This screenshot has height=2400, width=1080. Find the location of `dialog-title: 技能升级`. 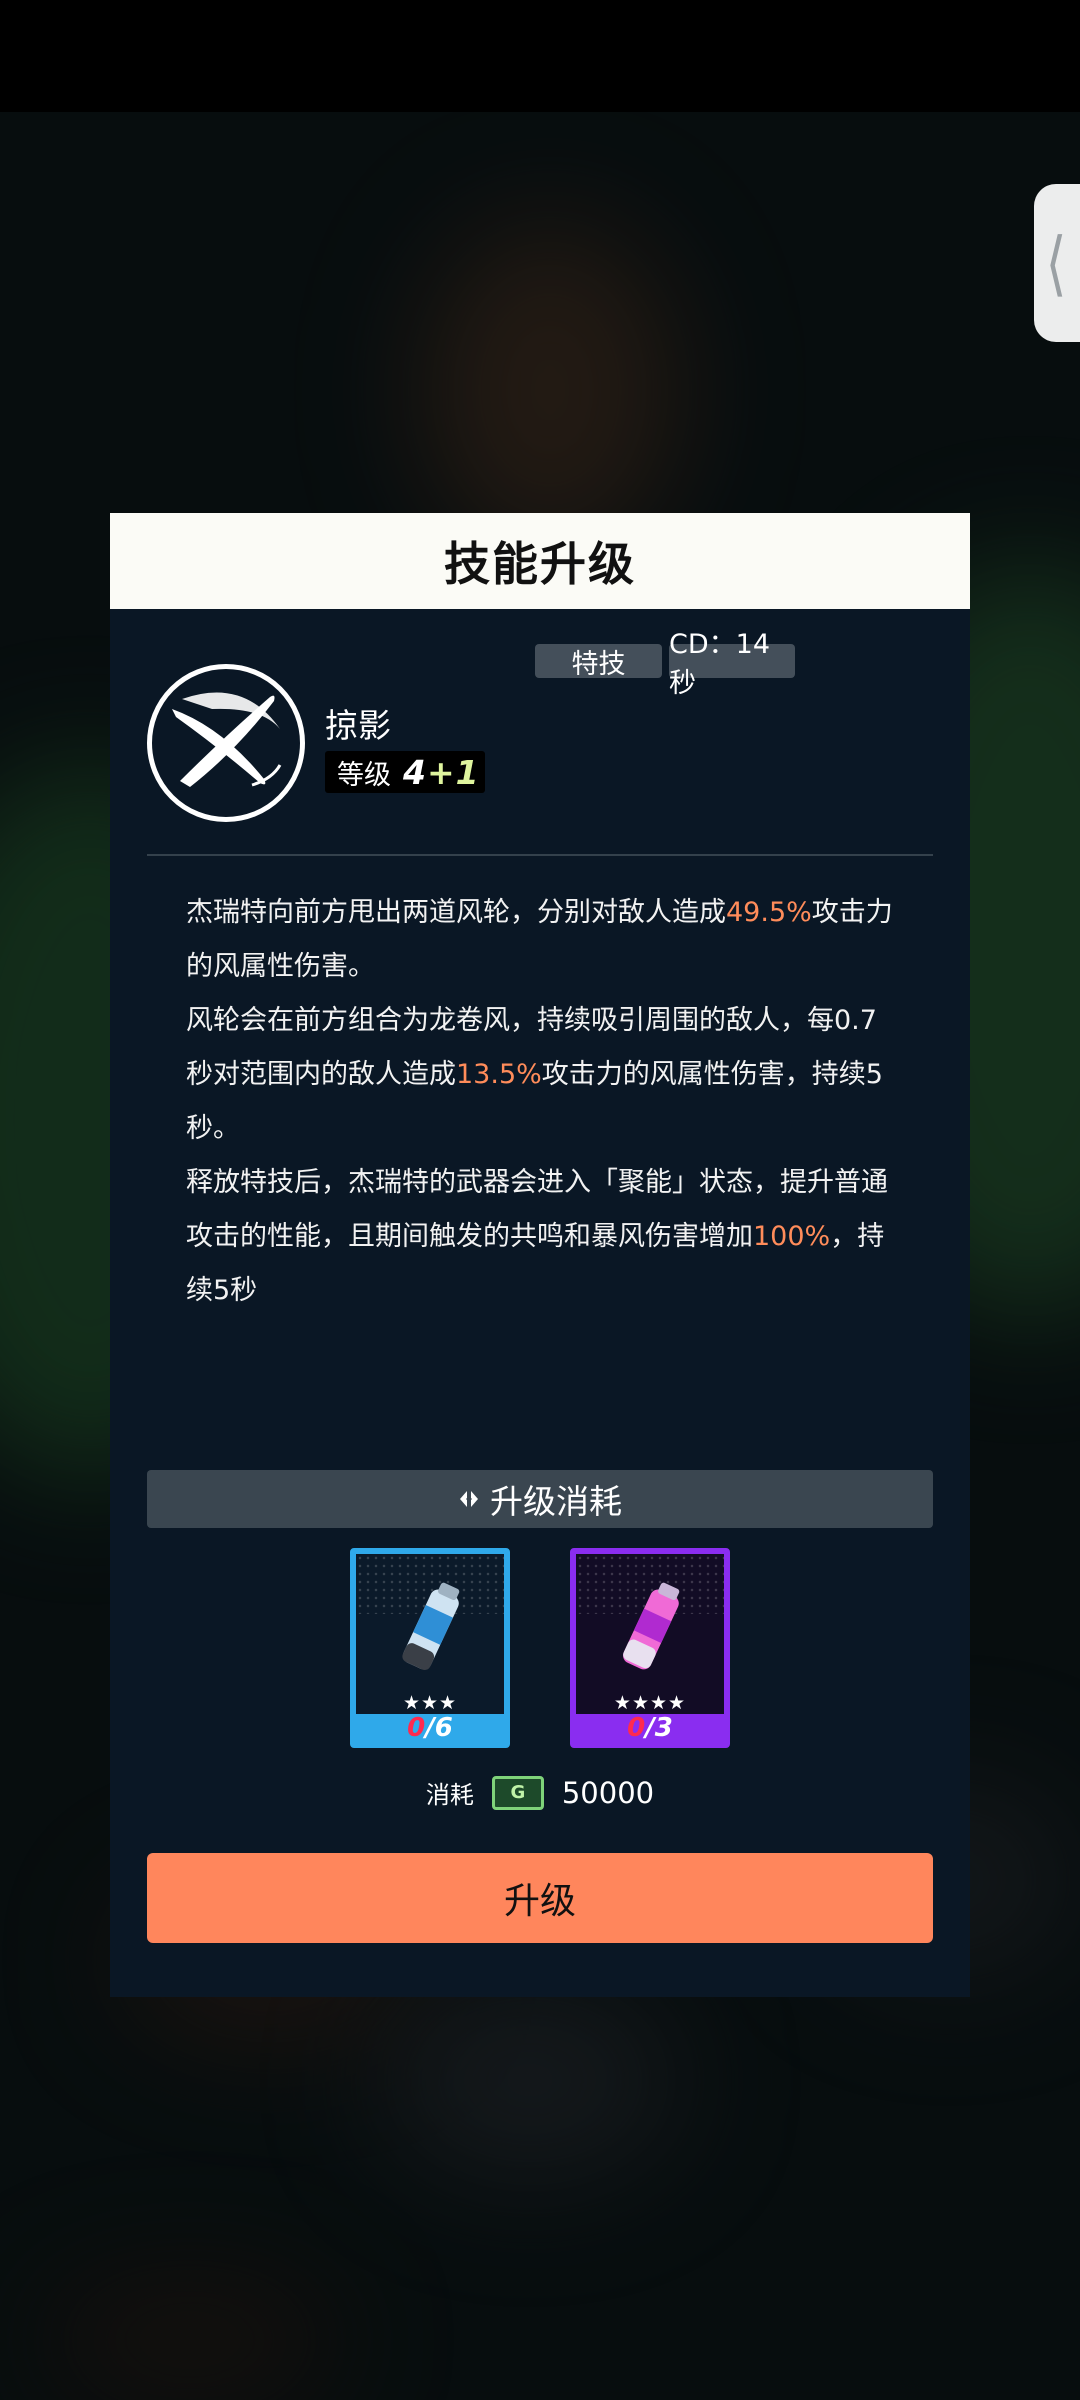

dialog-title: 技能升级 is located at coordinates (540, 564).